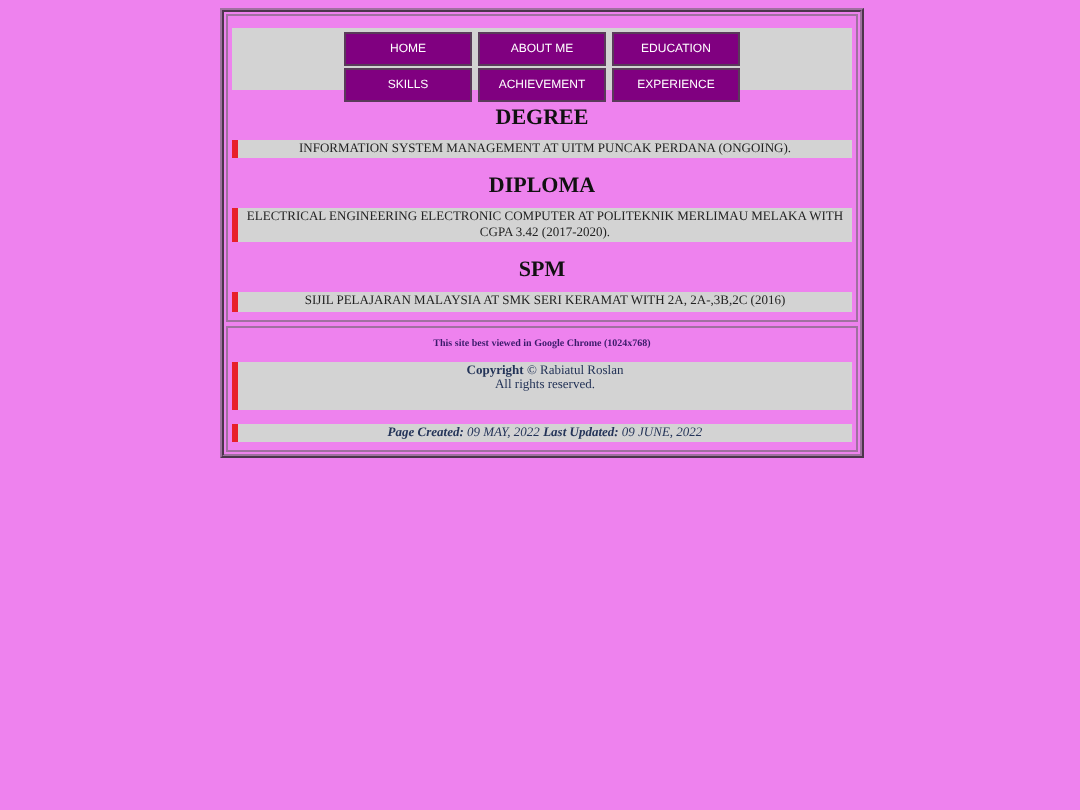 The width and height of the screenshot is (1080, 810). Describe the element at coordinates (542, 118) in the screenshot. I see `section-heading: DEGREE` at that location.